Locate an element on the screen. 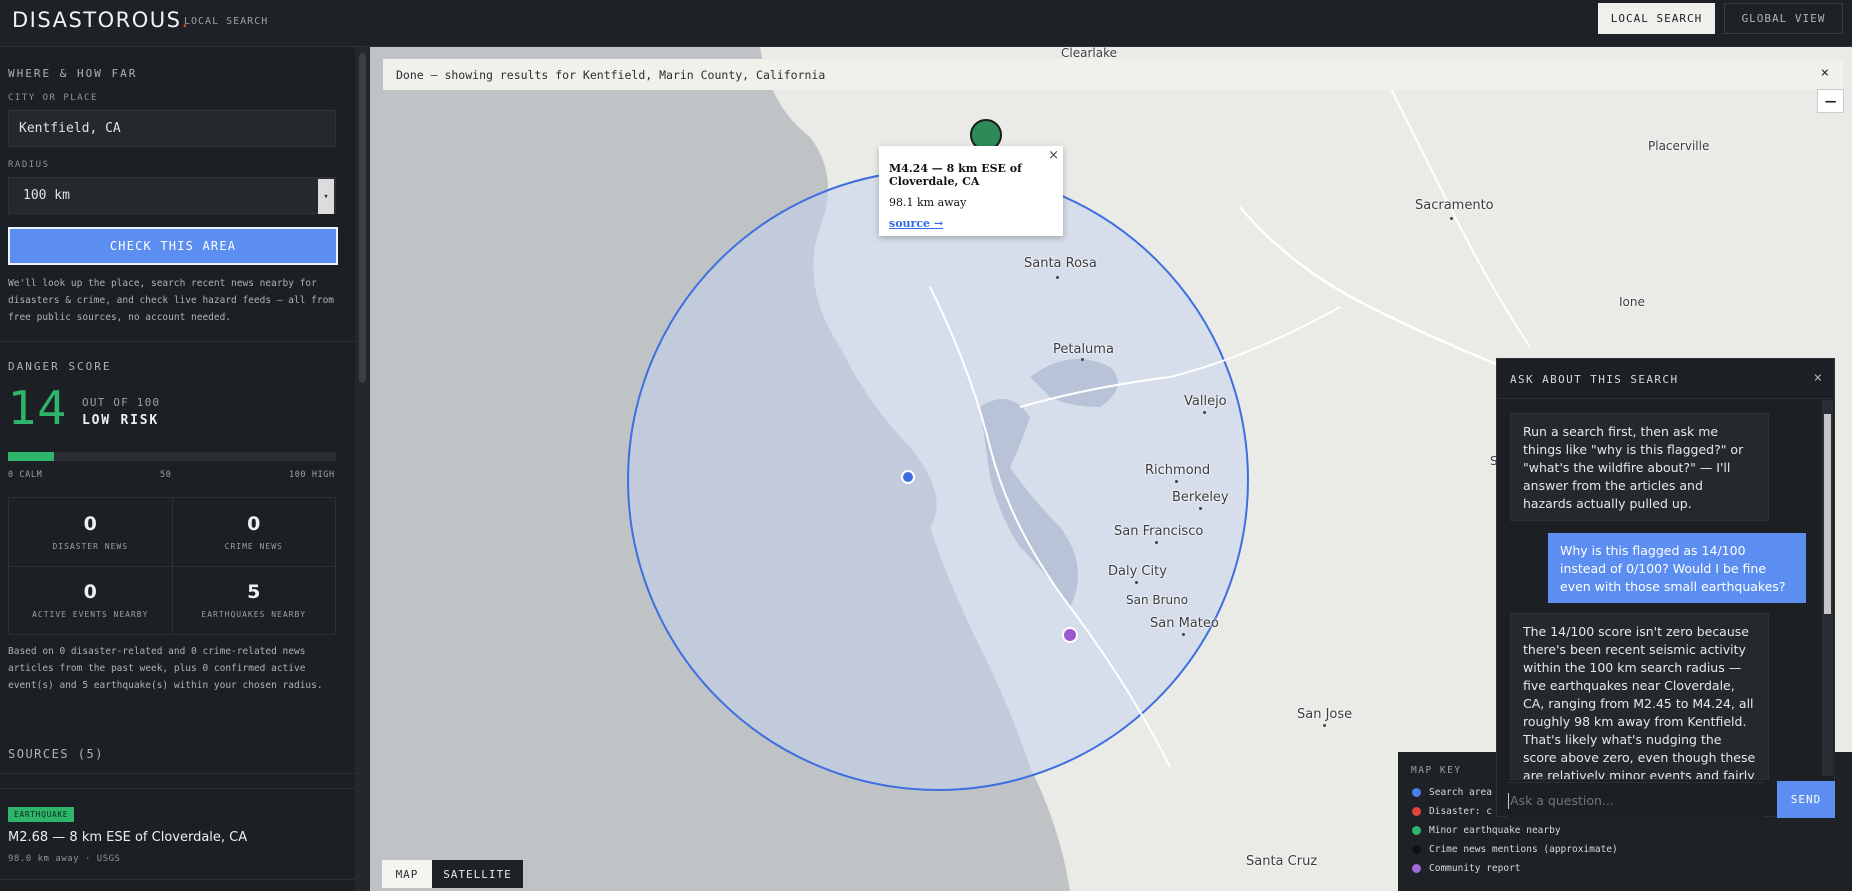  stat-label: CRIME NEWS is located at coordinates (253, 546).